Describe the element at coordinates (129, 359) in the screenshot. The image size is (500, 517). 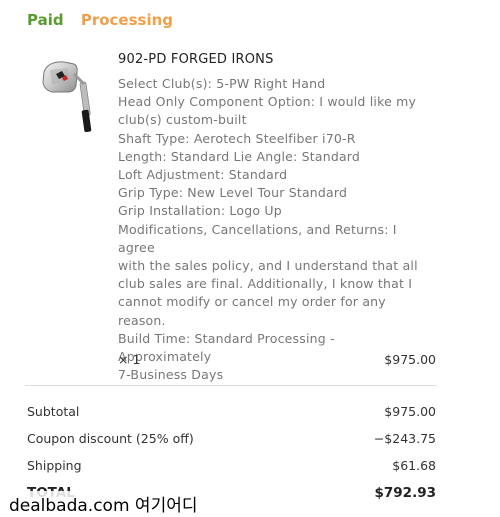
I see `item-quantity: × 1` at that location.